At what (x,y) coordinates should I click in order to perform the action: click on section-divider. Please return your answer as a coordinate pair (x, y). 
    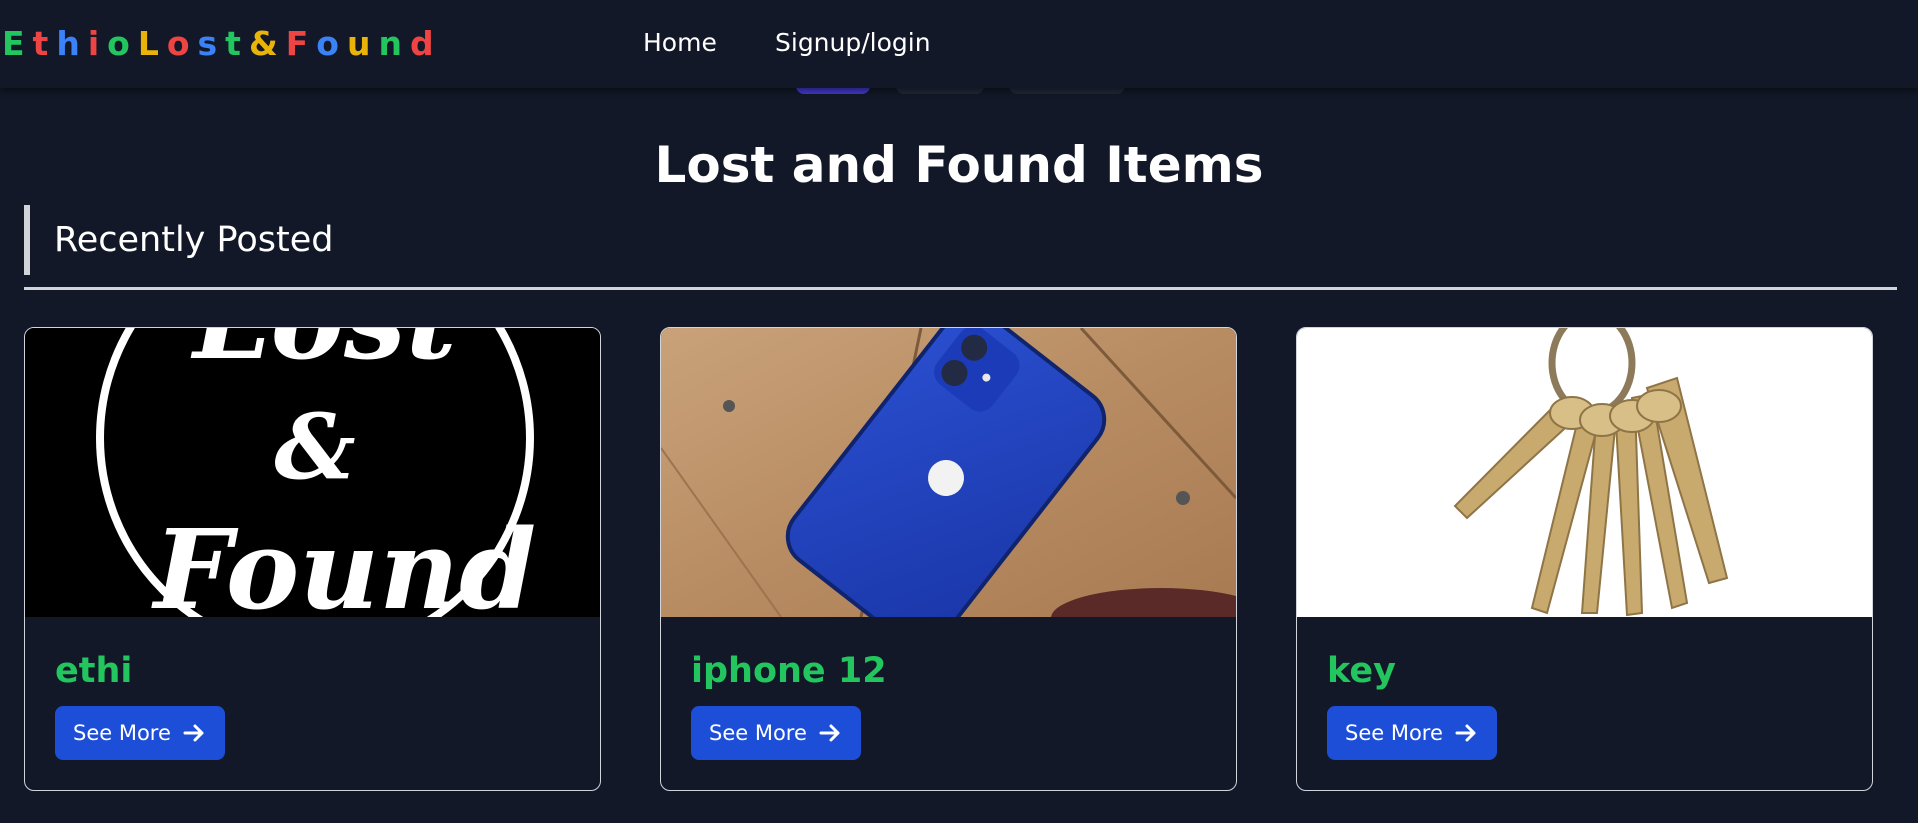
    Looking at the image, I should click on (960, 288).